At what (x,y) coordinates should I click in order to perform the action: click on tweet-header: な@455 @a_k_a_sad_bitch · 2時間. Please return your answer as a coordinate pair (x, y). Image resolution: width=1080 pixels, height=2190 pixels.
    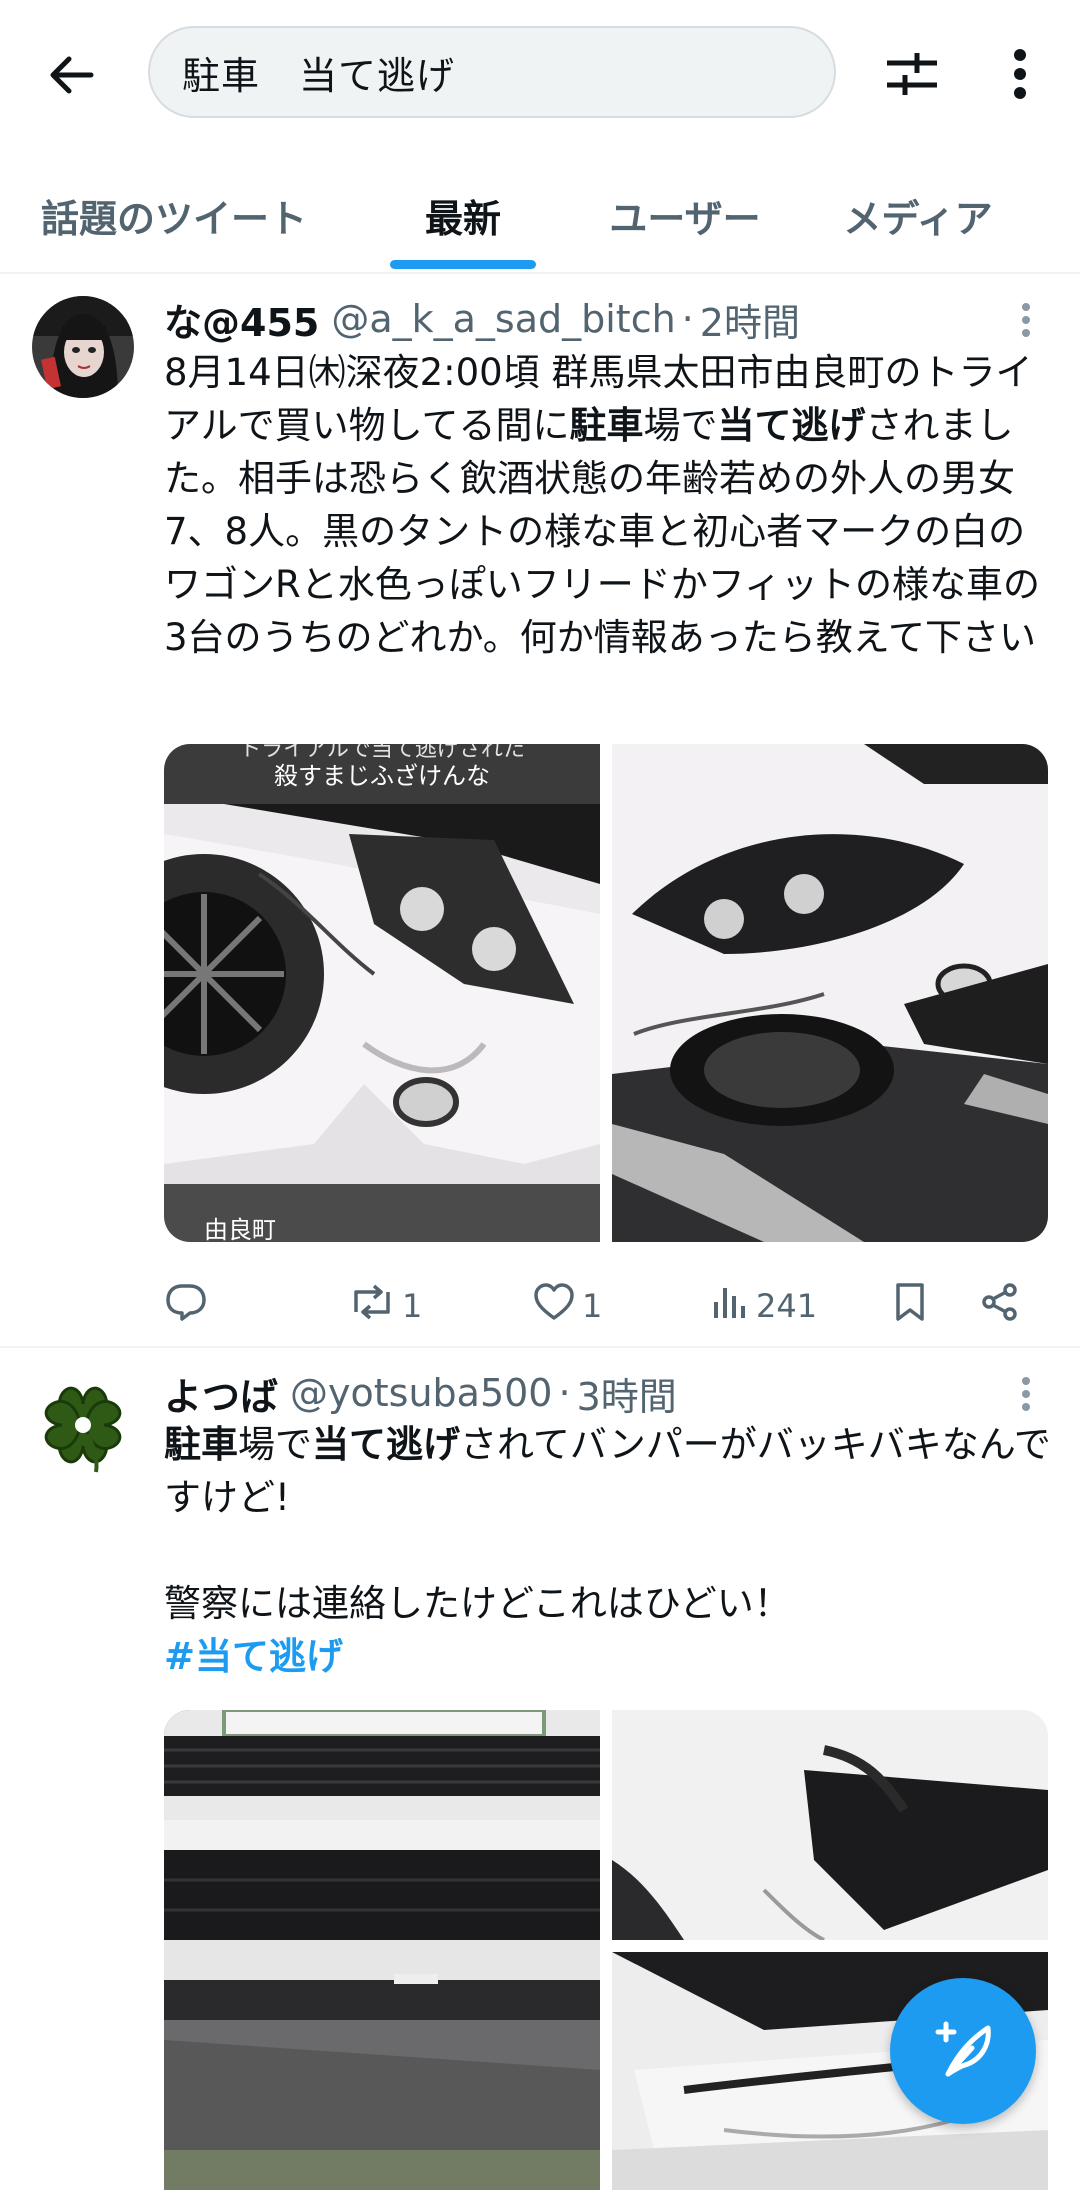
    Looking at the image, I should click on (482, 319).